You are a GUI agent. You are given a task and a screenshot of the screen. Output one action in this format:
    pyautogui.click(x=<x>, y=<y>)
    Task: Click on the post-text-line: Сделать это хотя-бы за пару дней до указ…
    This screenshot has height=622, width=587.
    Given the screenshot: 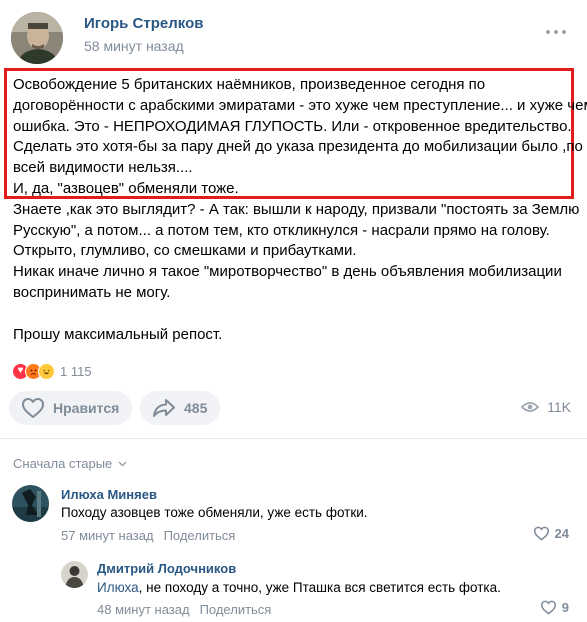 What is the action you would take?
    pyautogui.click(x=298, y=147)
    